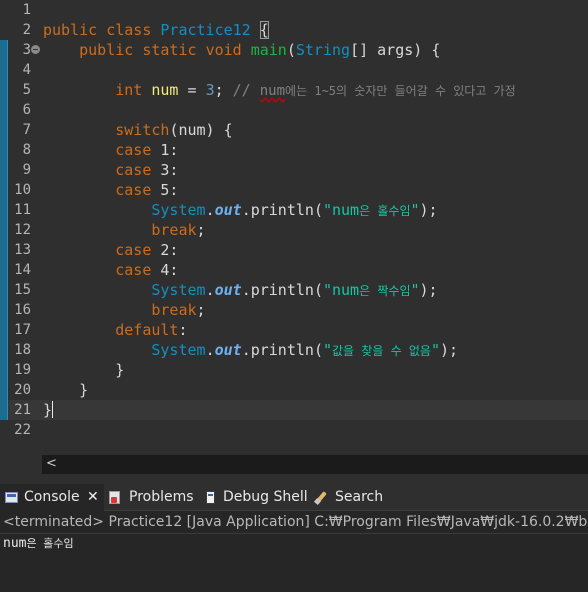  Describe the element at coordinates (294, 390) in the screenshot. I see `code-line: 20 }` at that location.